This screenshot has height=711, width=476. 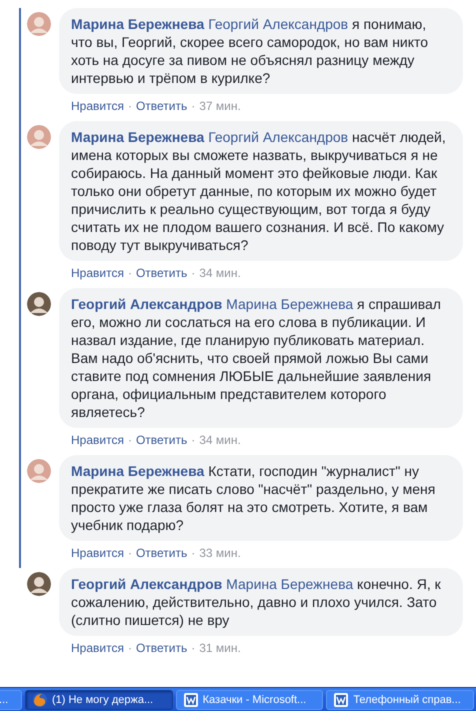 I want to click on comment-text: Георгий Александров Марина Бережнева конечно. Я, к сожалению, действительно, давно и плохо учился. Зато (слитно пишется) не вру, so click(x=256, y=602).